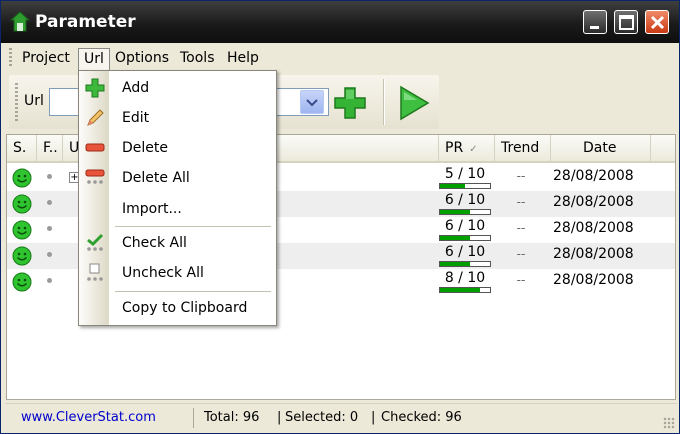 This screenshot has height=434, width=680. What do you see at coordinates (473, 149) in the screenshot?
I see `sort-arrow-icon: ✓` at bounding box center [473, 149].